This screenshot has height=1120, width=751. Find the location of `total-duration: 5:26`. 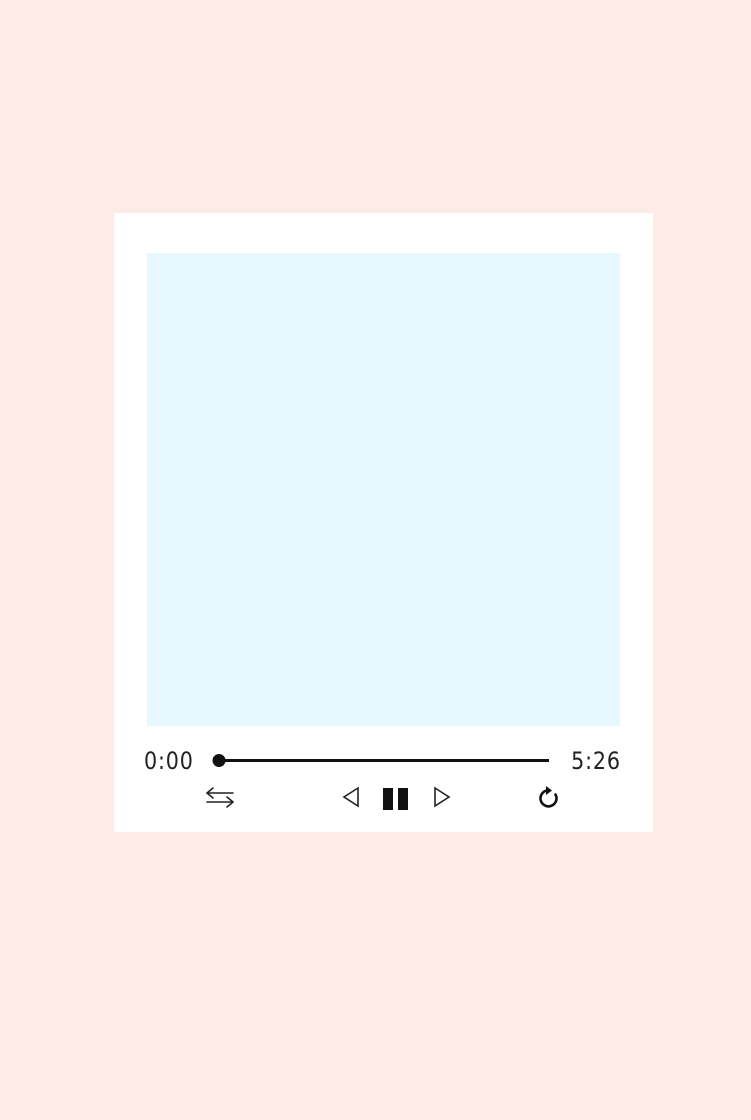

total-duration: 5:26 is located at coordinates (596, 761).